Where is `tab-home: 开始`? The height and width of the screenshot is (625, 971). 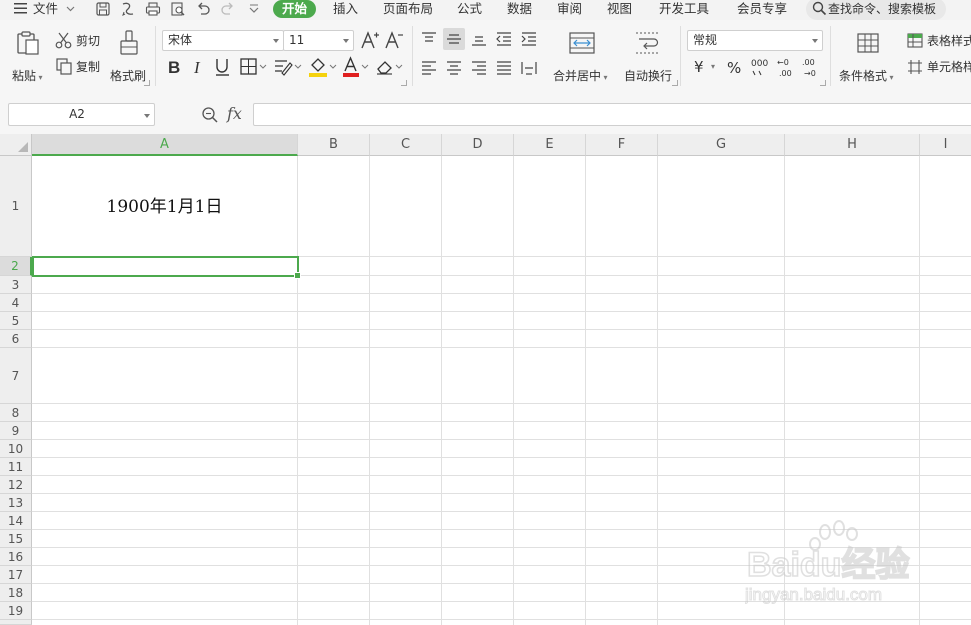
tab-home: 开始 is located at coordinates (295, 9).